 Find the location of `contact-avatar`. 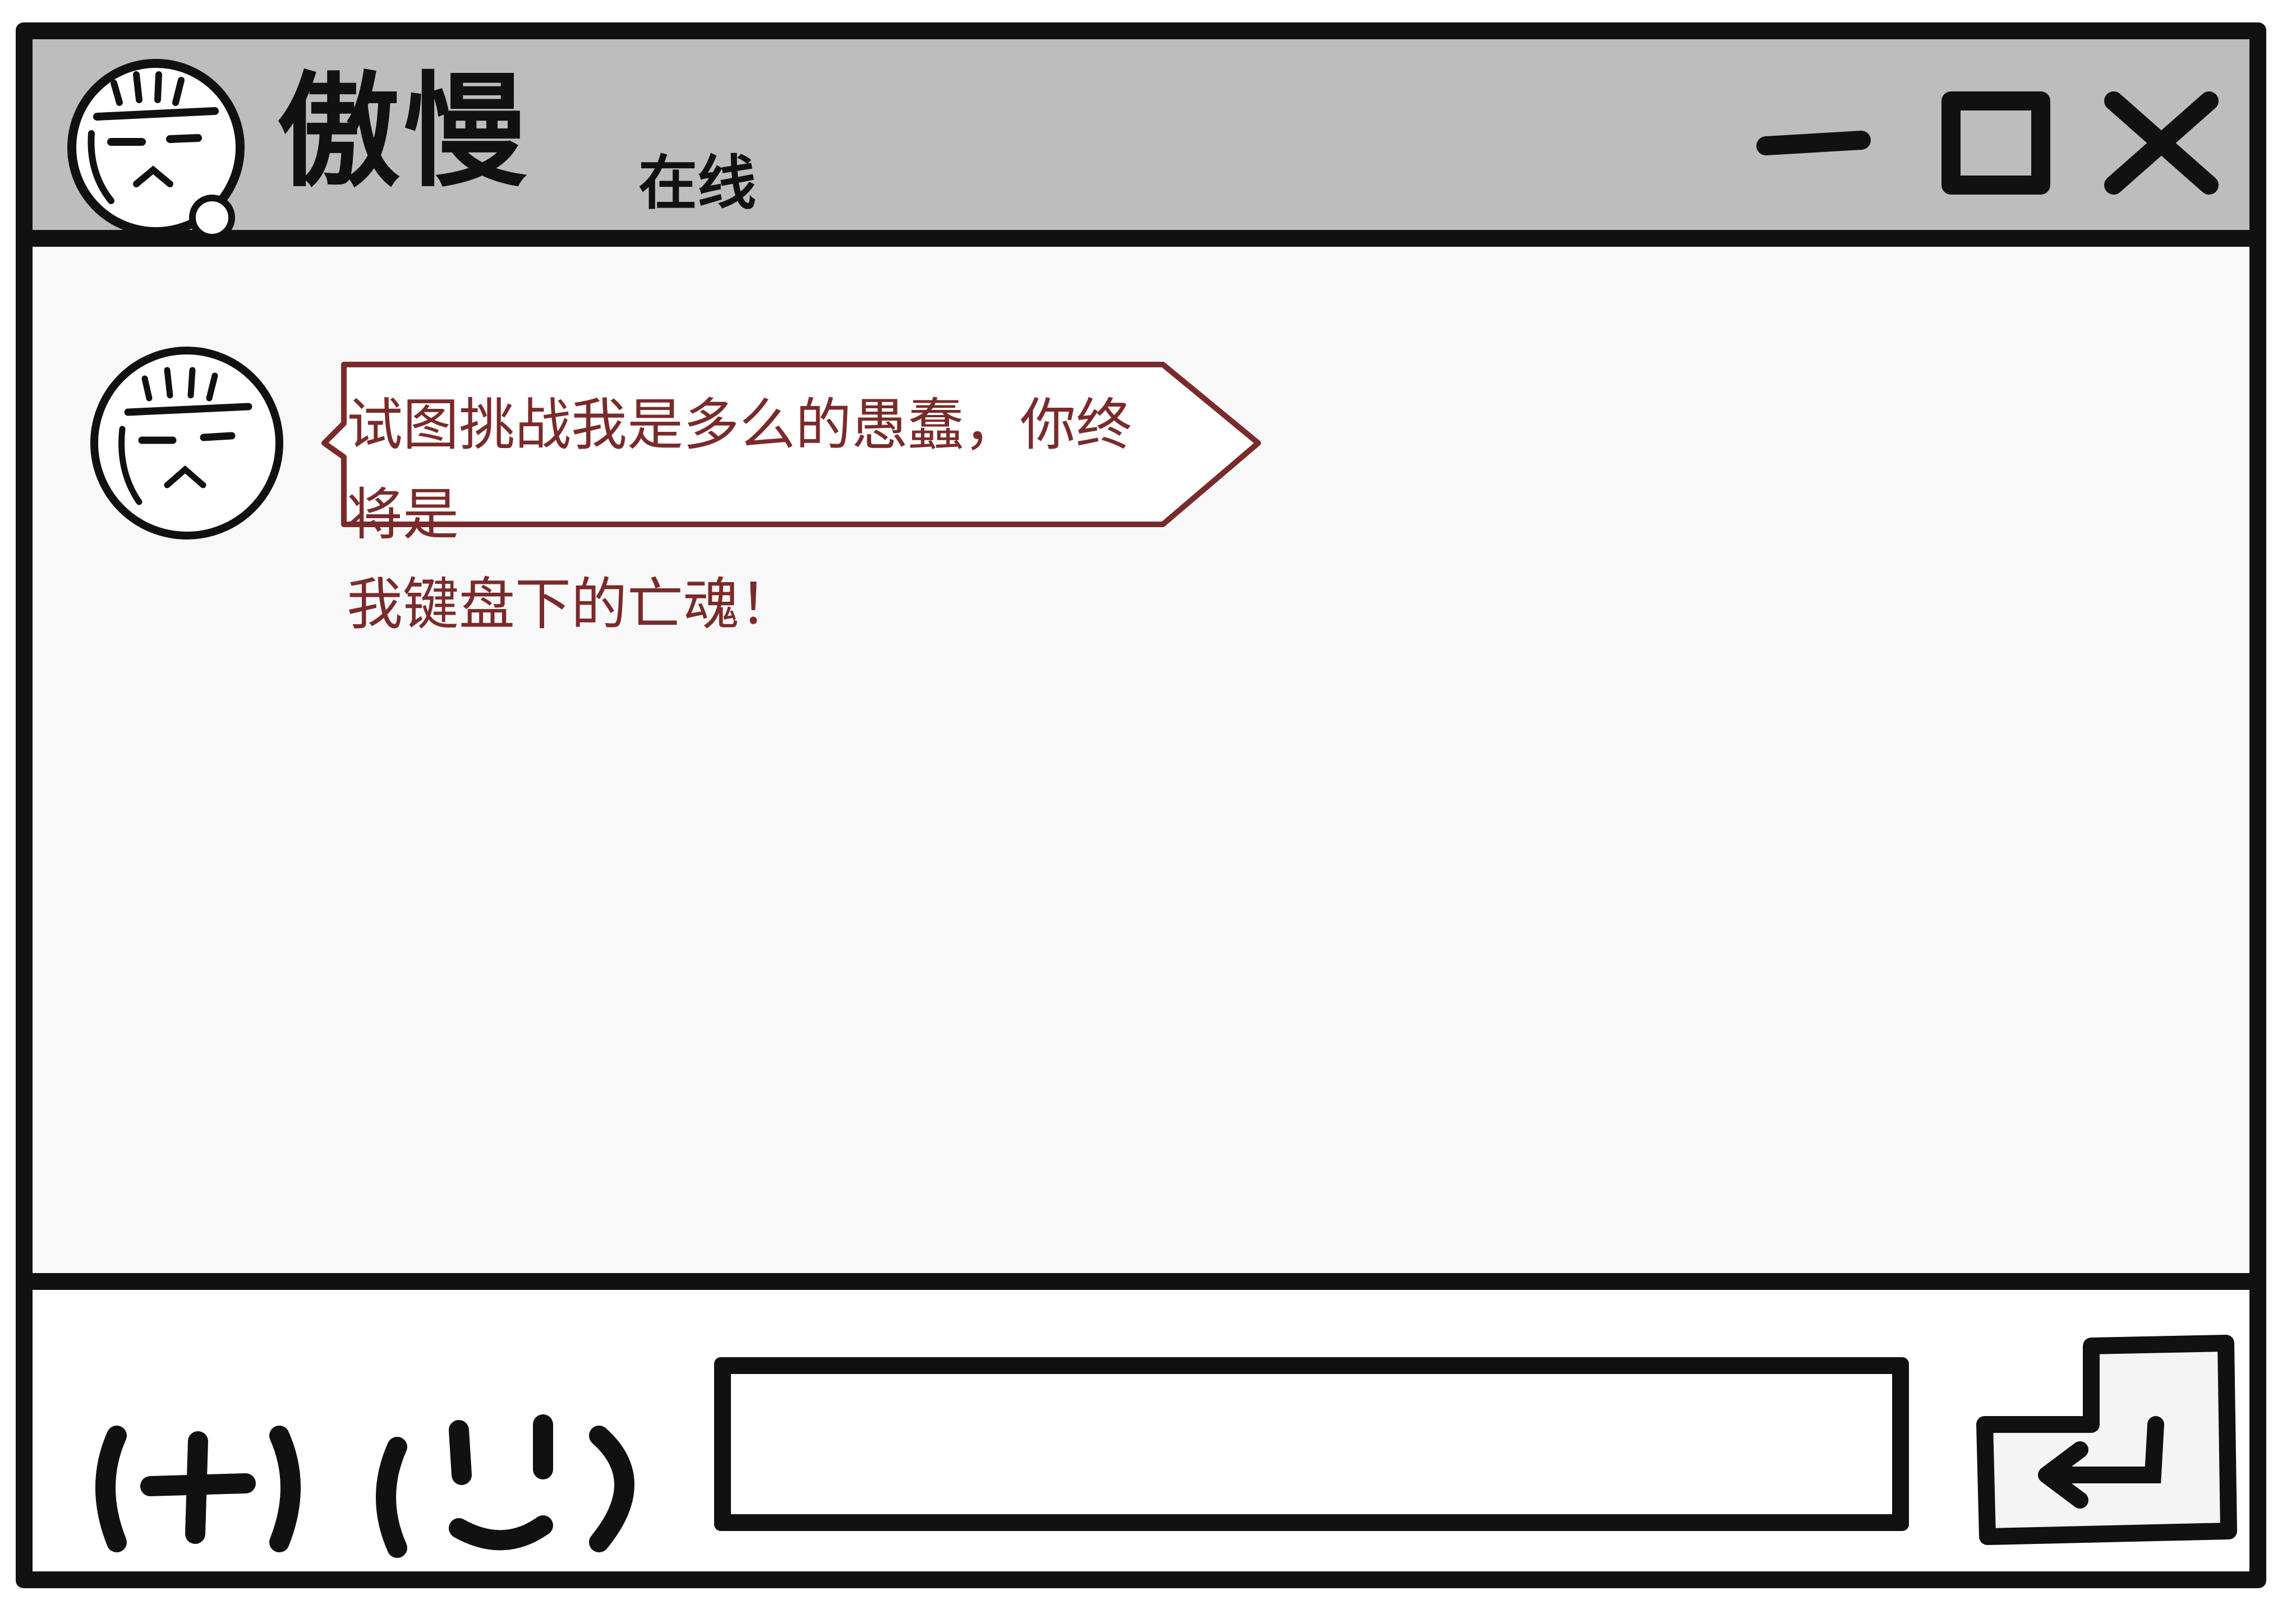

contact-avatar is located at coordinates (156, 147).